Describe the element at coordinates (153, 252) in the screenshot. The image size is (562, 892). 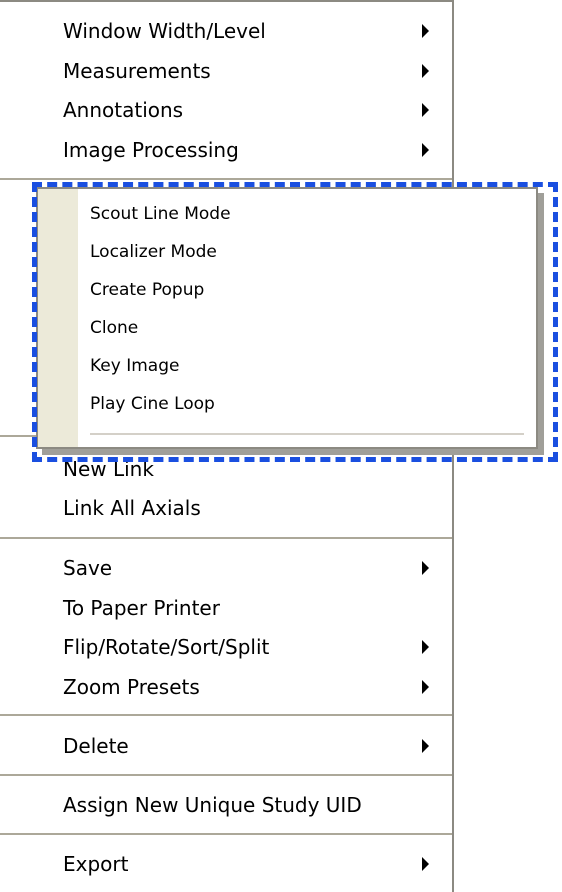
I see `menu-item-label: Localizer Mode` at that location.